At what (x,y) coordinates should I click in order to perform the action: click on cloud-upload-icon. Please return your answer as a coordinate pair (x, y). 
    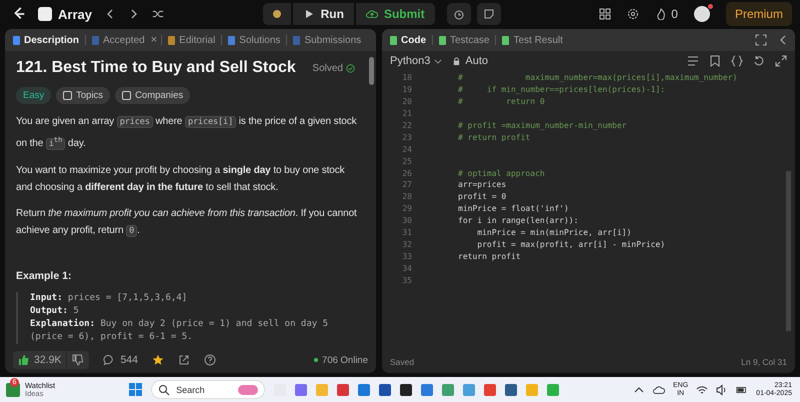
    Looking at the image, I should click on (372, 14).